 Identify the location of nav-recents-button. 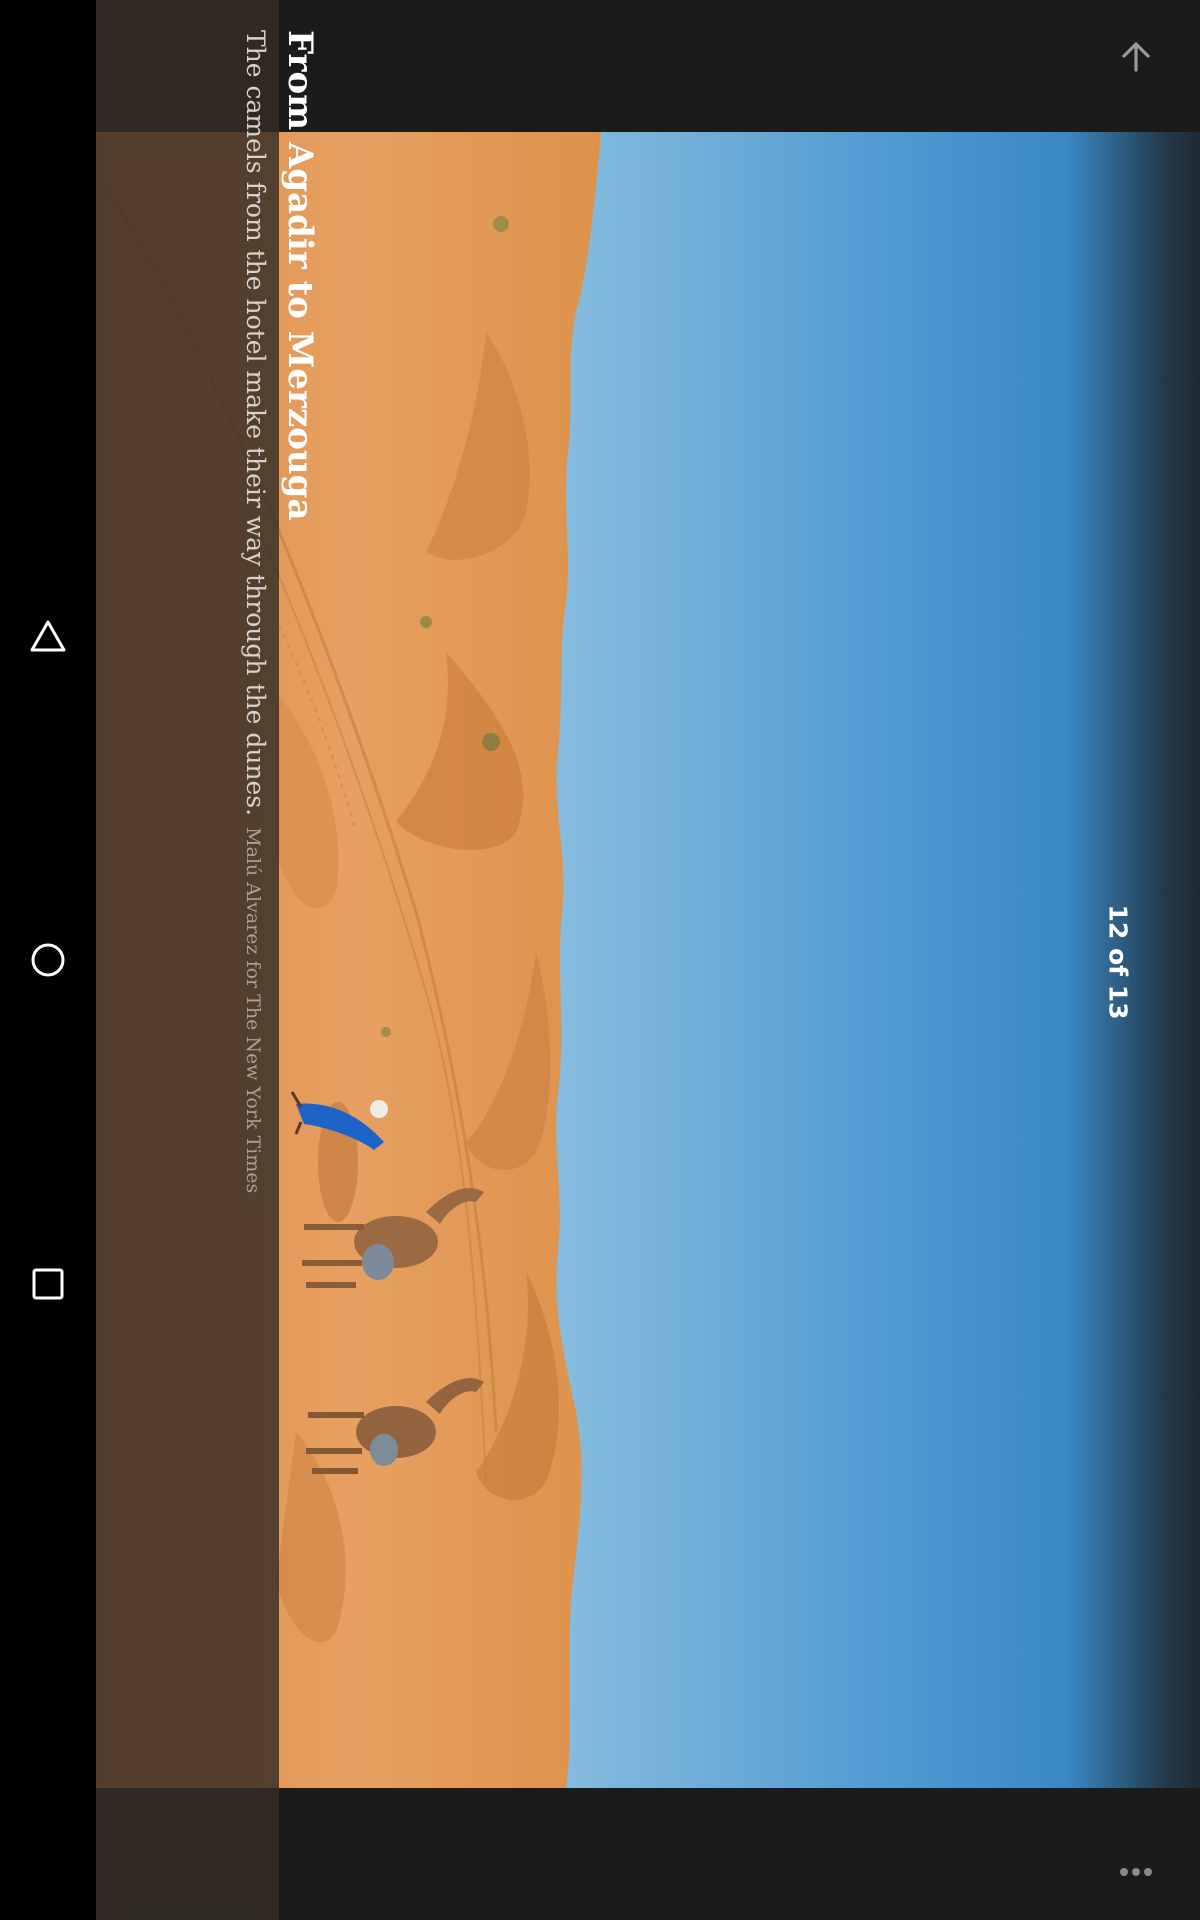
(48, 1284).